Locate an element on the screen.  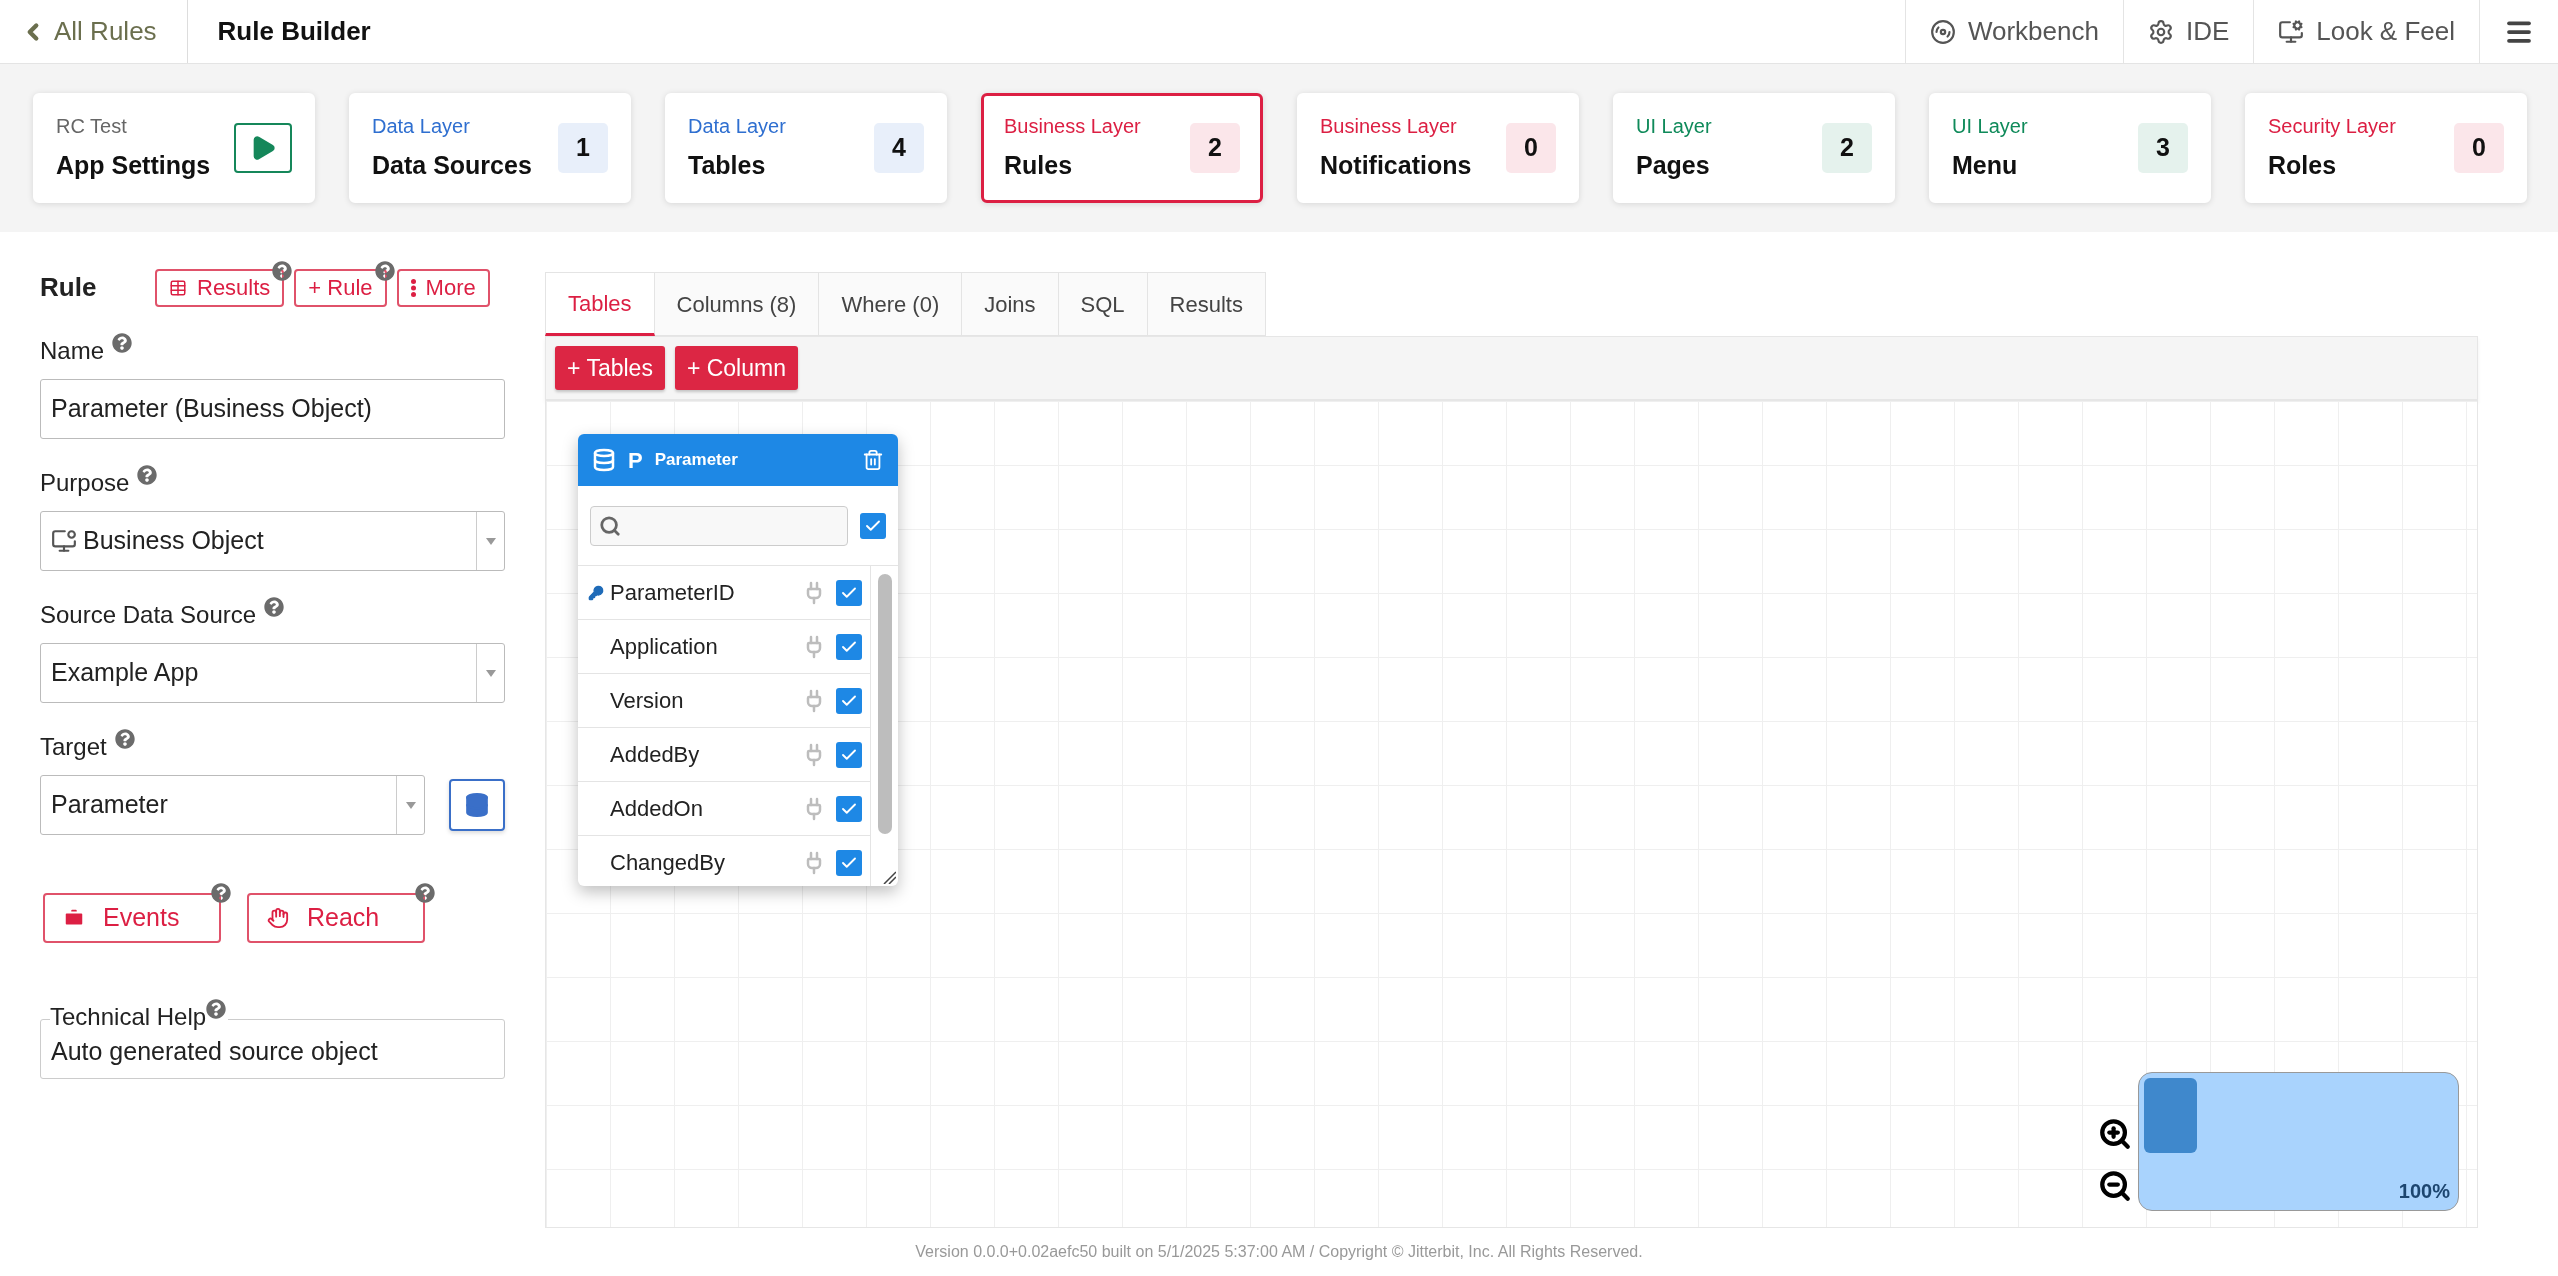
column-name: Application is located at coordinates (664, 647).